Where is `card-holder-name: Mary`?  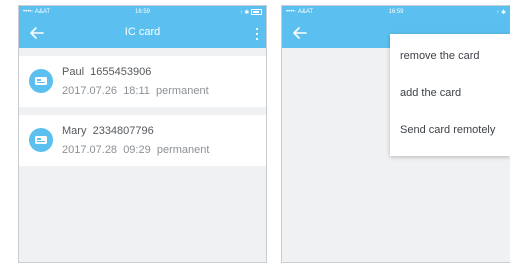
card-holder-name: Mary is located at coordinates (74, 131).